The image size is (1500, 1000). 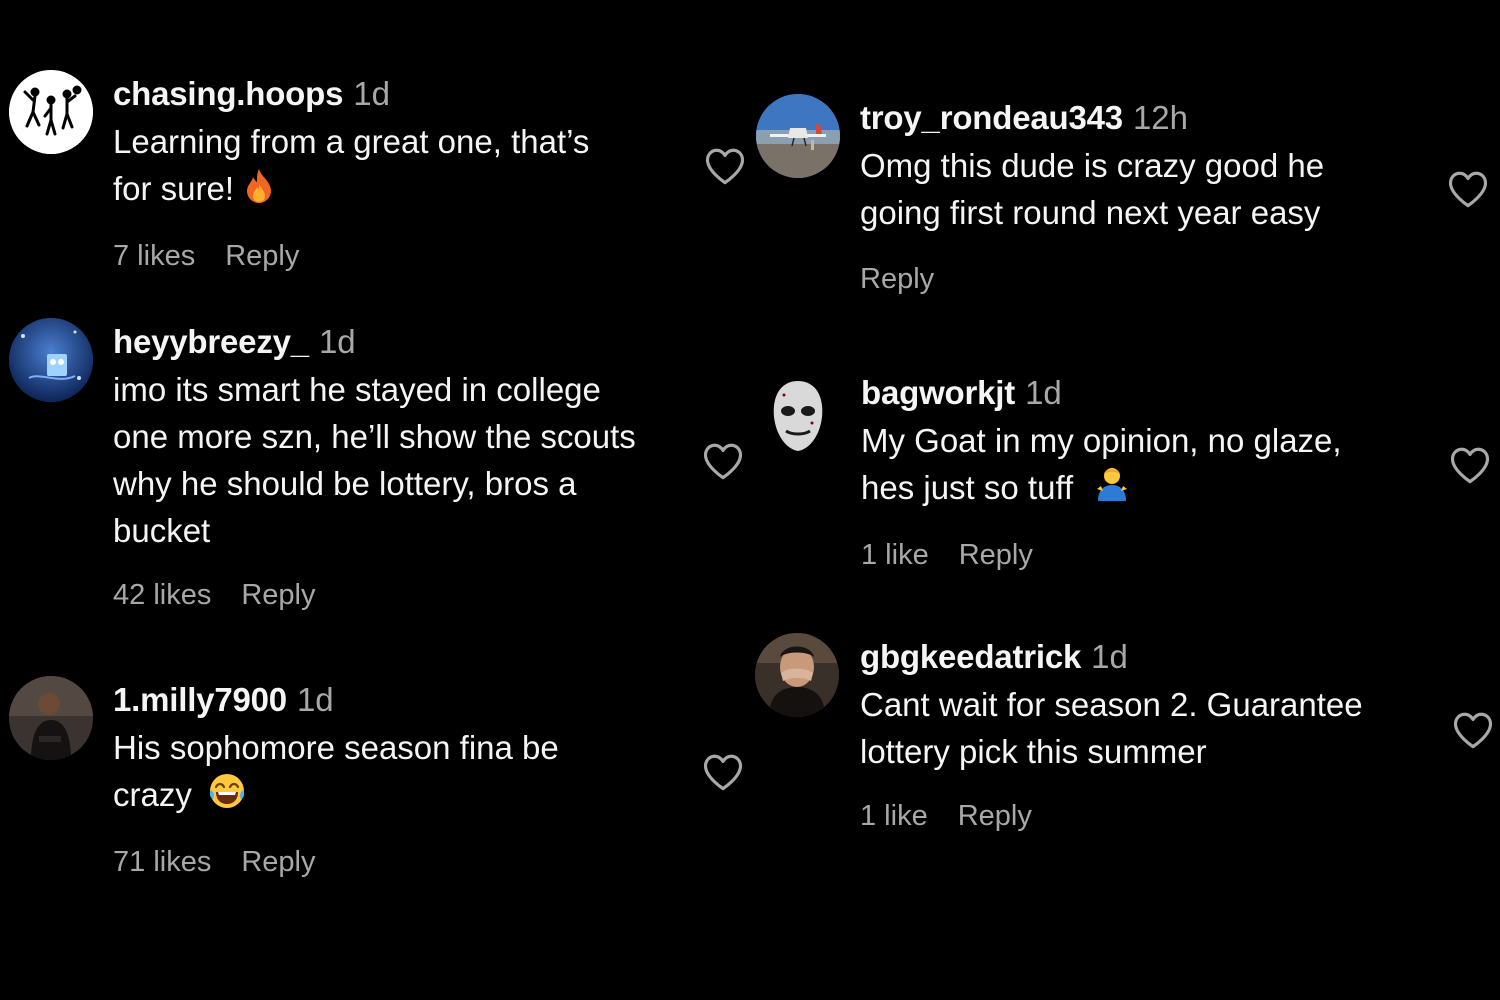 I want to click on spongebob-avatar-icon, so click(x=51, y=360).